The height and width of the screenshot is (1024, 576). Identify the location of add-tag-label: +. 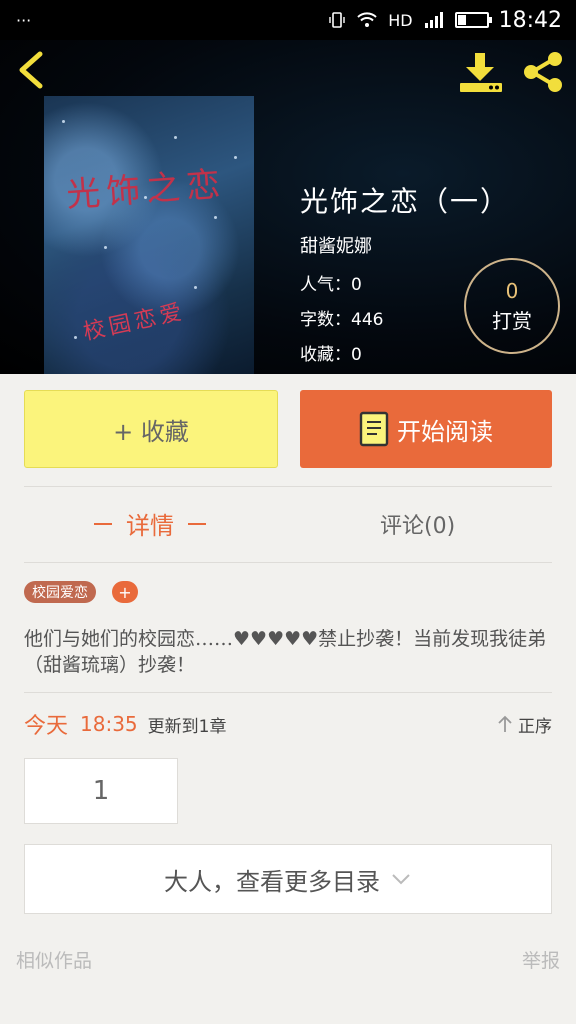
(125, 592).